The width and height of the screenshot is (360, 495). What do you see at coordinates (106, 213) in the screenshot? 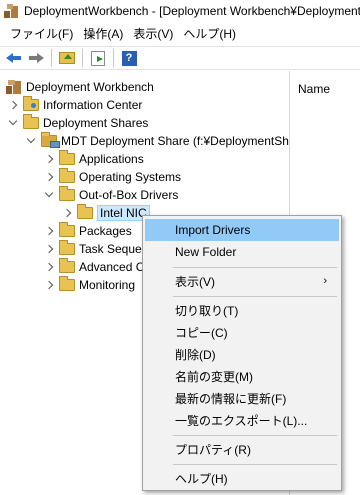
I see `tree-item-intel-nic: Intel NIC` at bounding box center [106, 213].